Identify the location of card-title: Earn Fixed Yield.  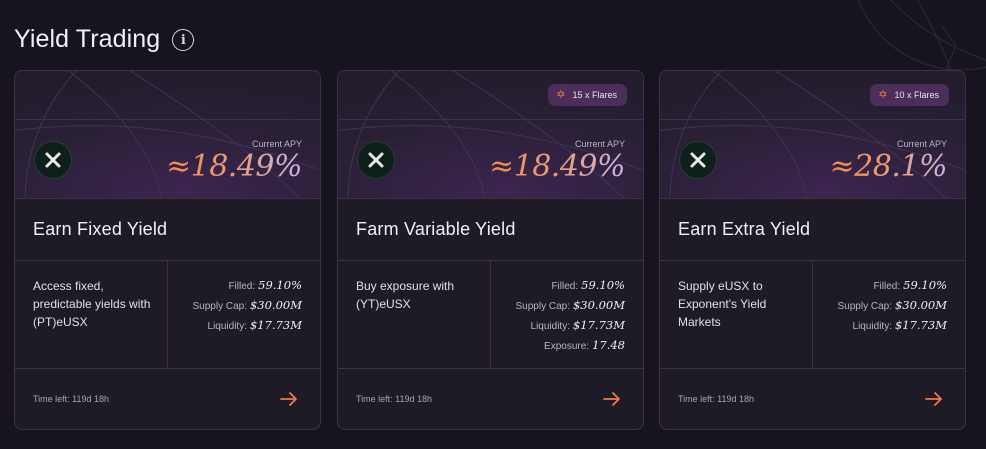
(167, 230).